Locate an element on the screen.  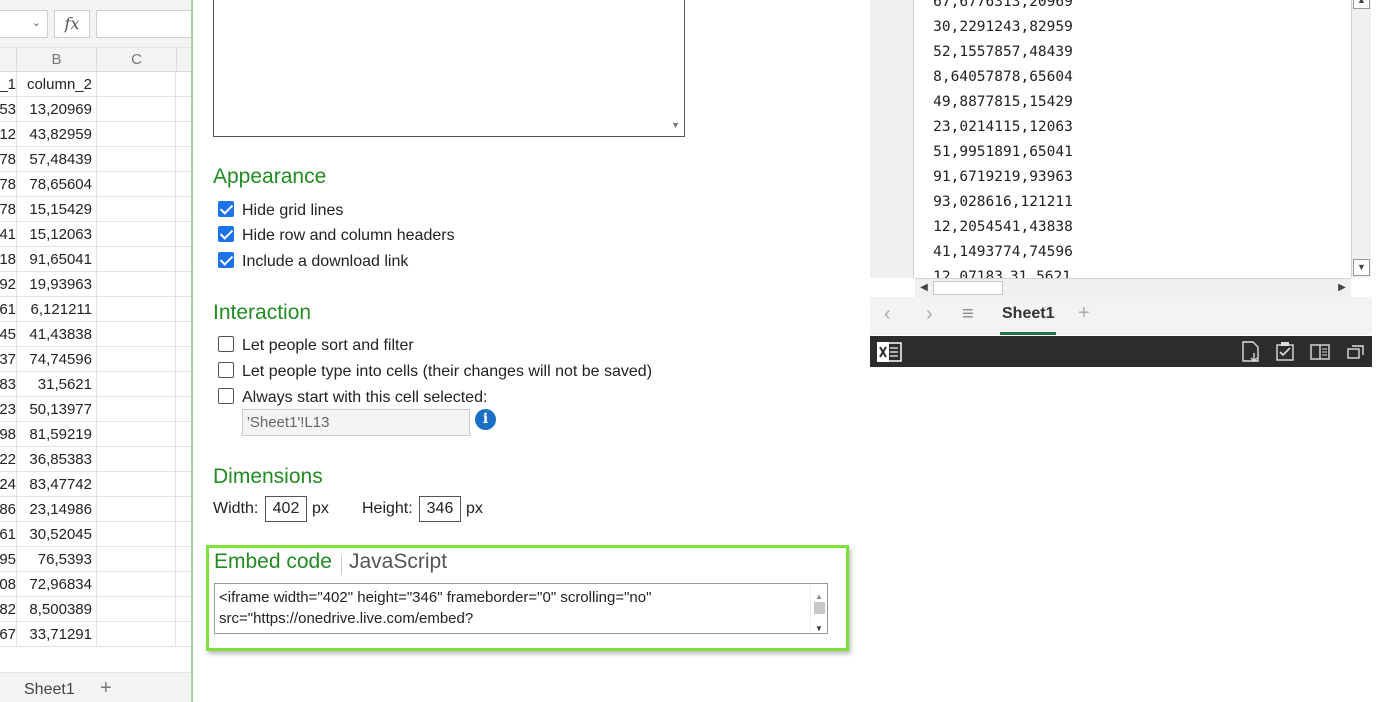
cell: 93,02861 is located at coordinates (963, 202).